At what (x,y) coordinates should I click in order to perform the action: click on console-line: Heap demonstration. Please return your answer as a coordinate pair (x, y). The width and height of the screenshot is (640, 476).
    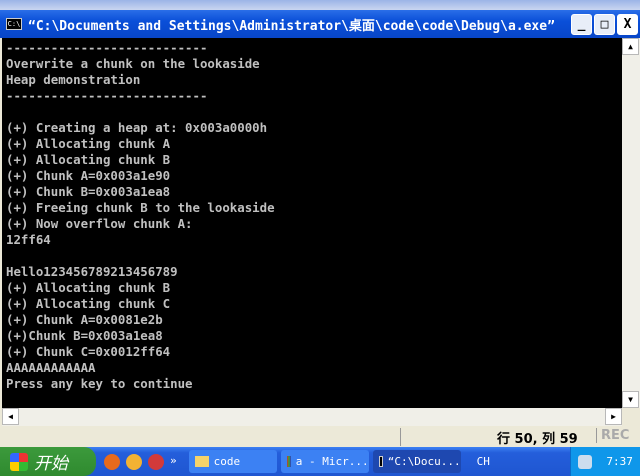
    Looking at the image, I should click on (73, 79).